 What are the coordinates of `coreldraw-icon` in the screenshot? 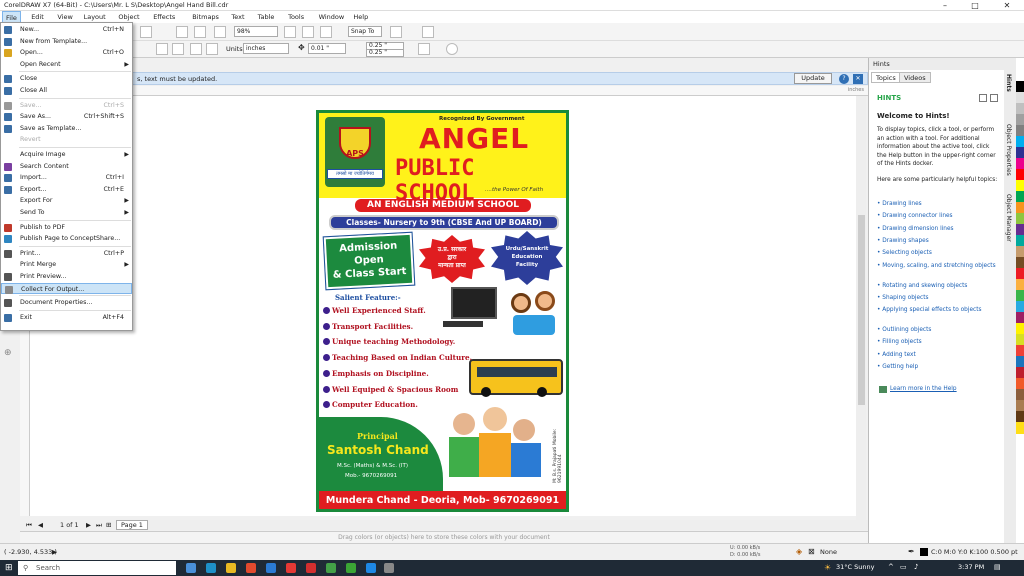 It's located at (331, 568).